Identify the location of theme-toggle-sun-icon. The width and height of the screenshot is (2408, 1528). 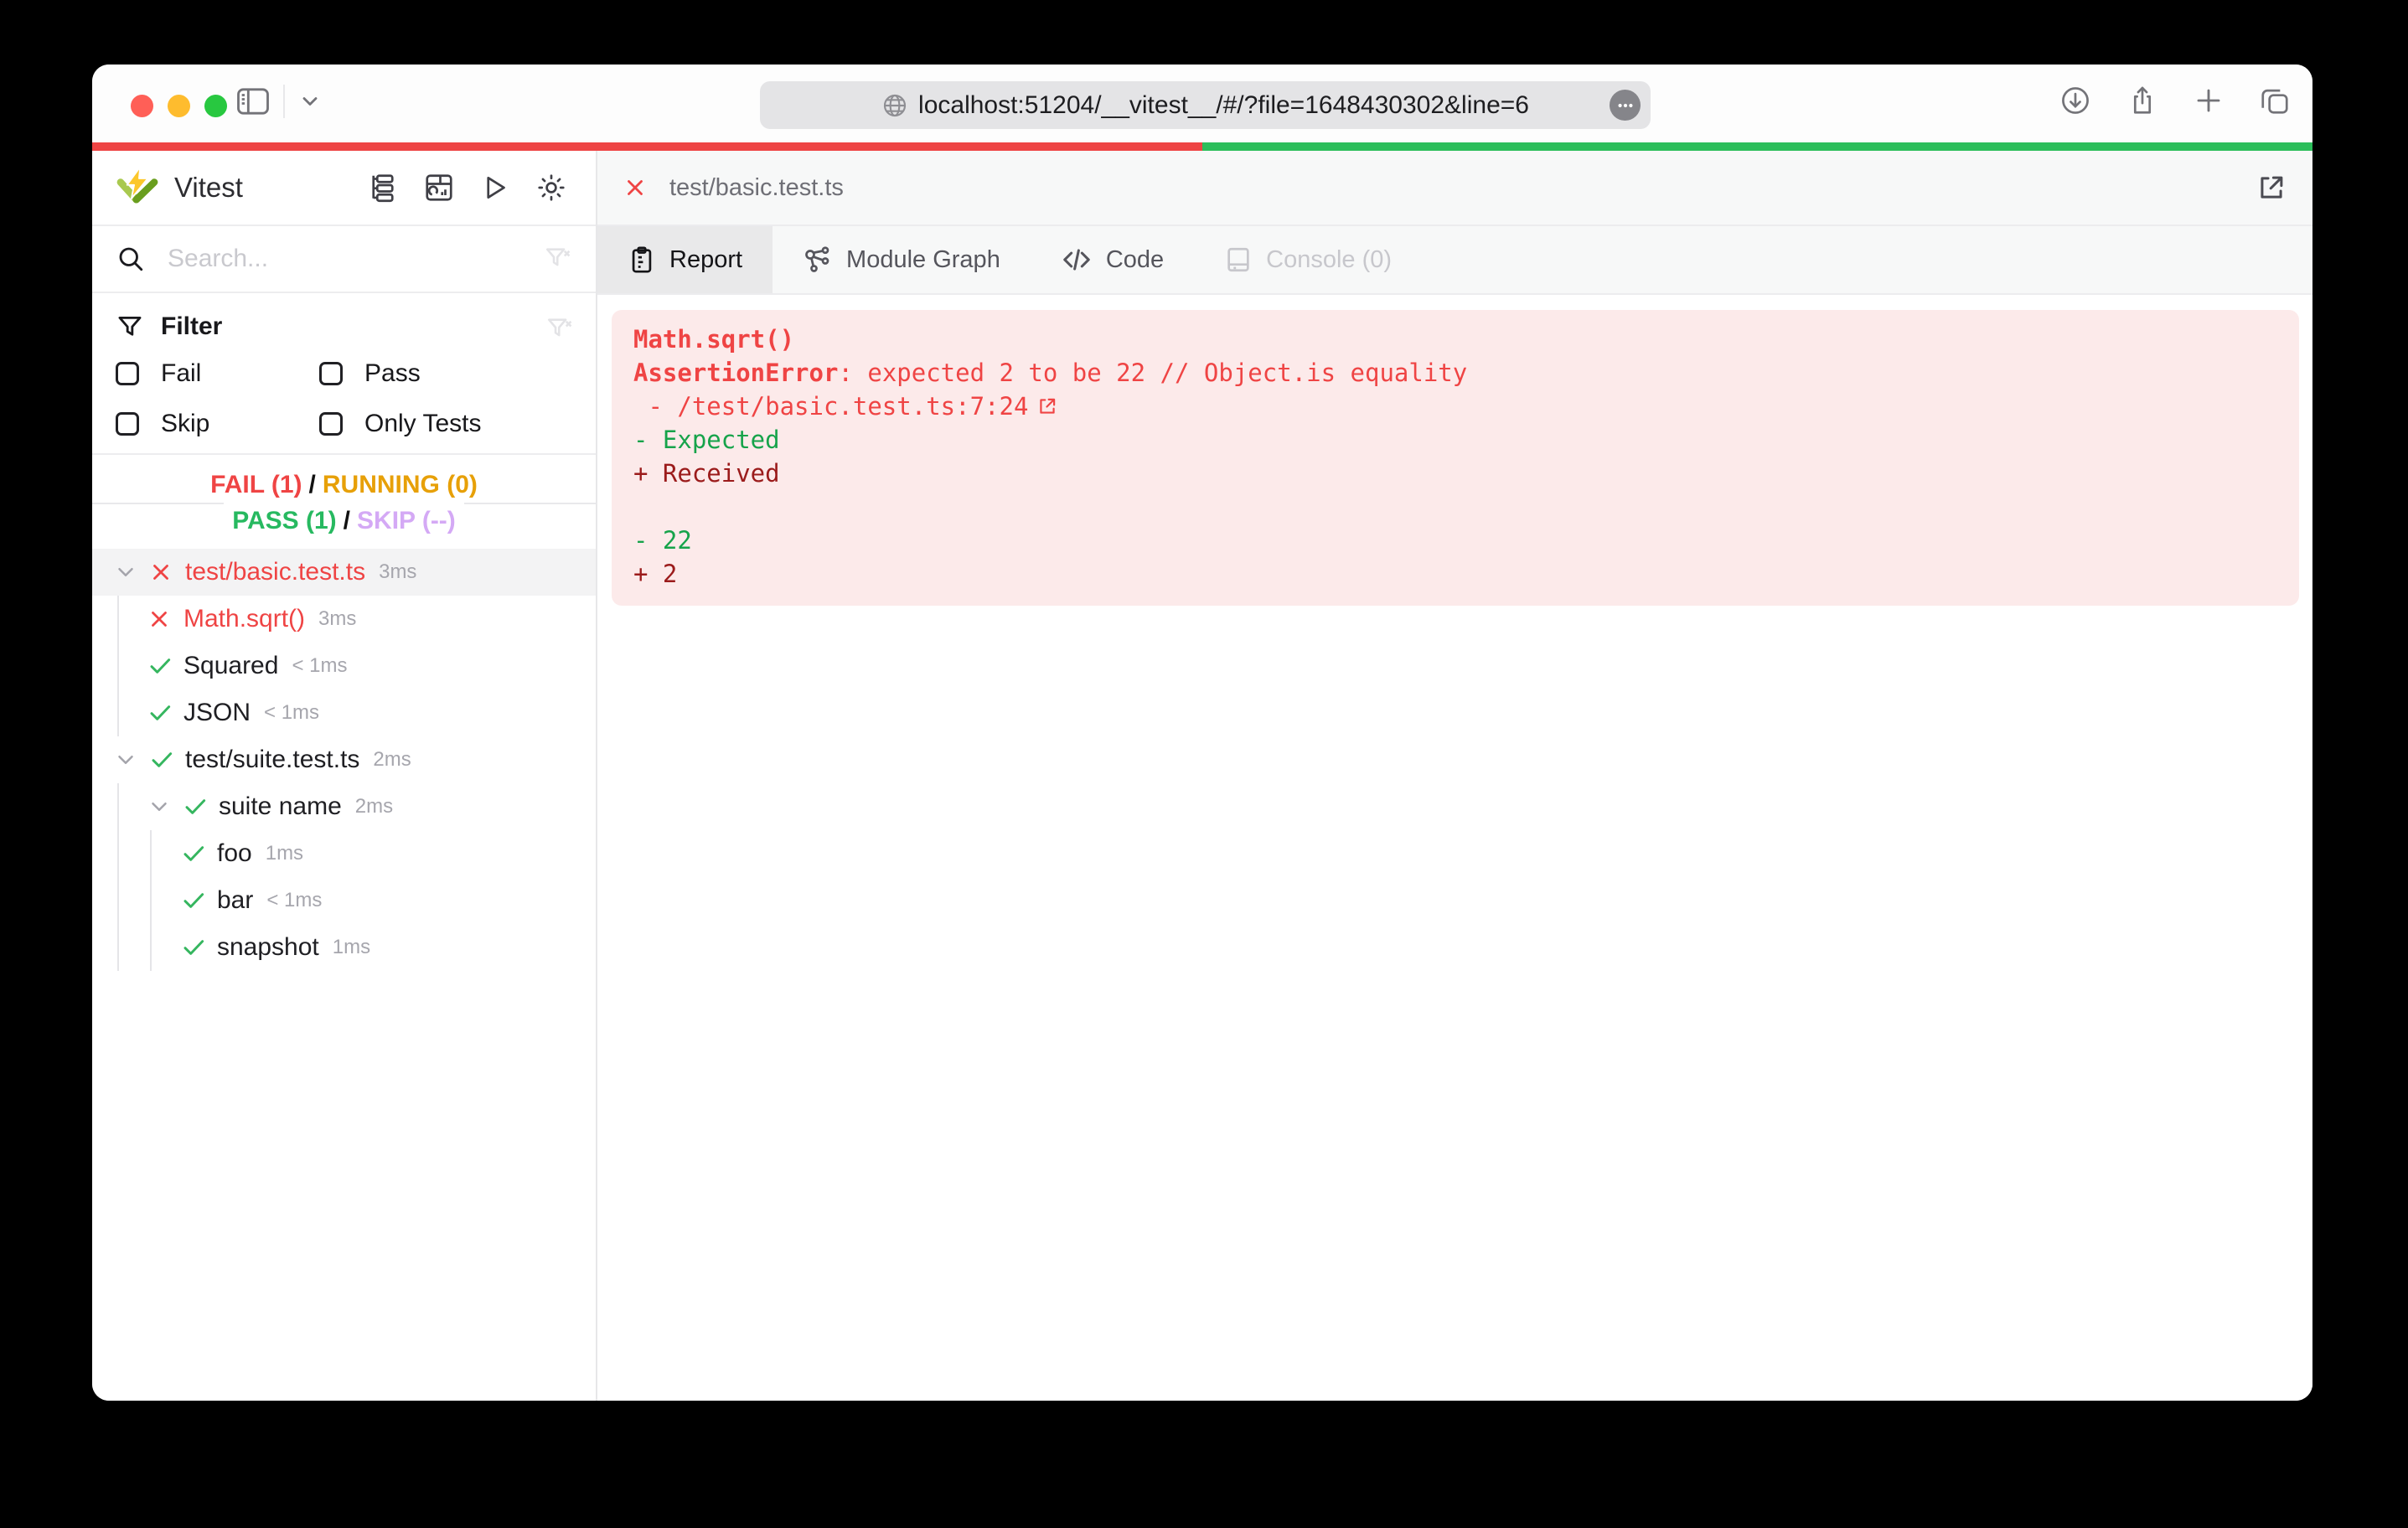
(551, 188).